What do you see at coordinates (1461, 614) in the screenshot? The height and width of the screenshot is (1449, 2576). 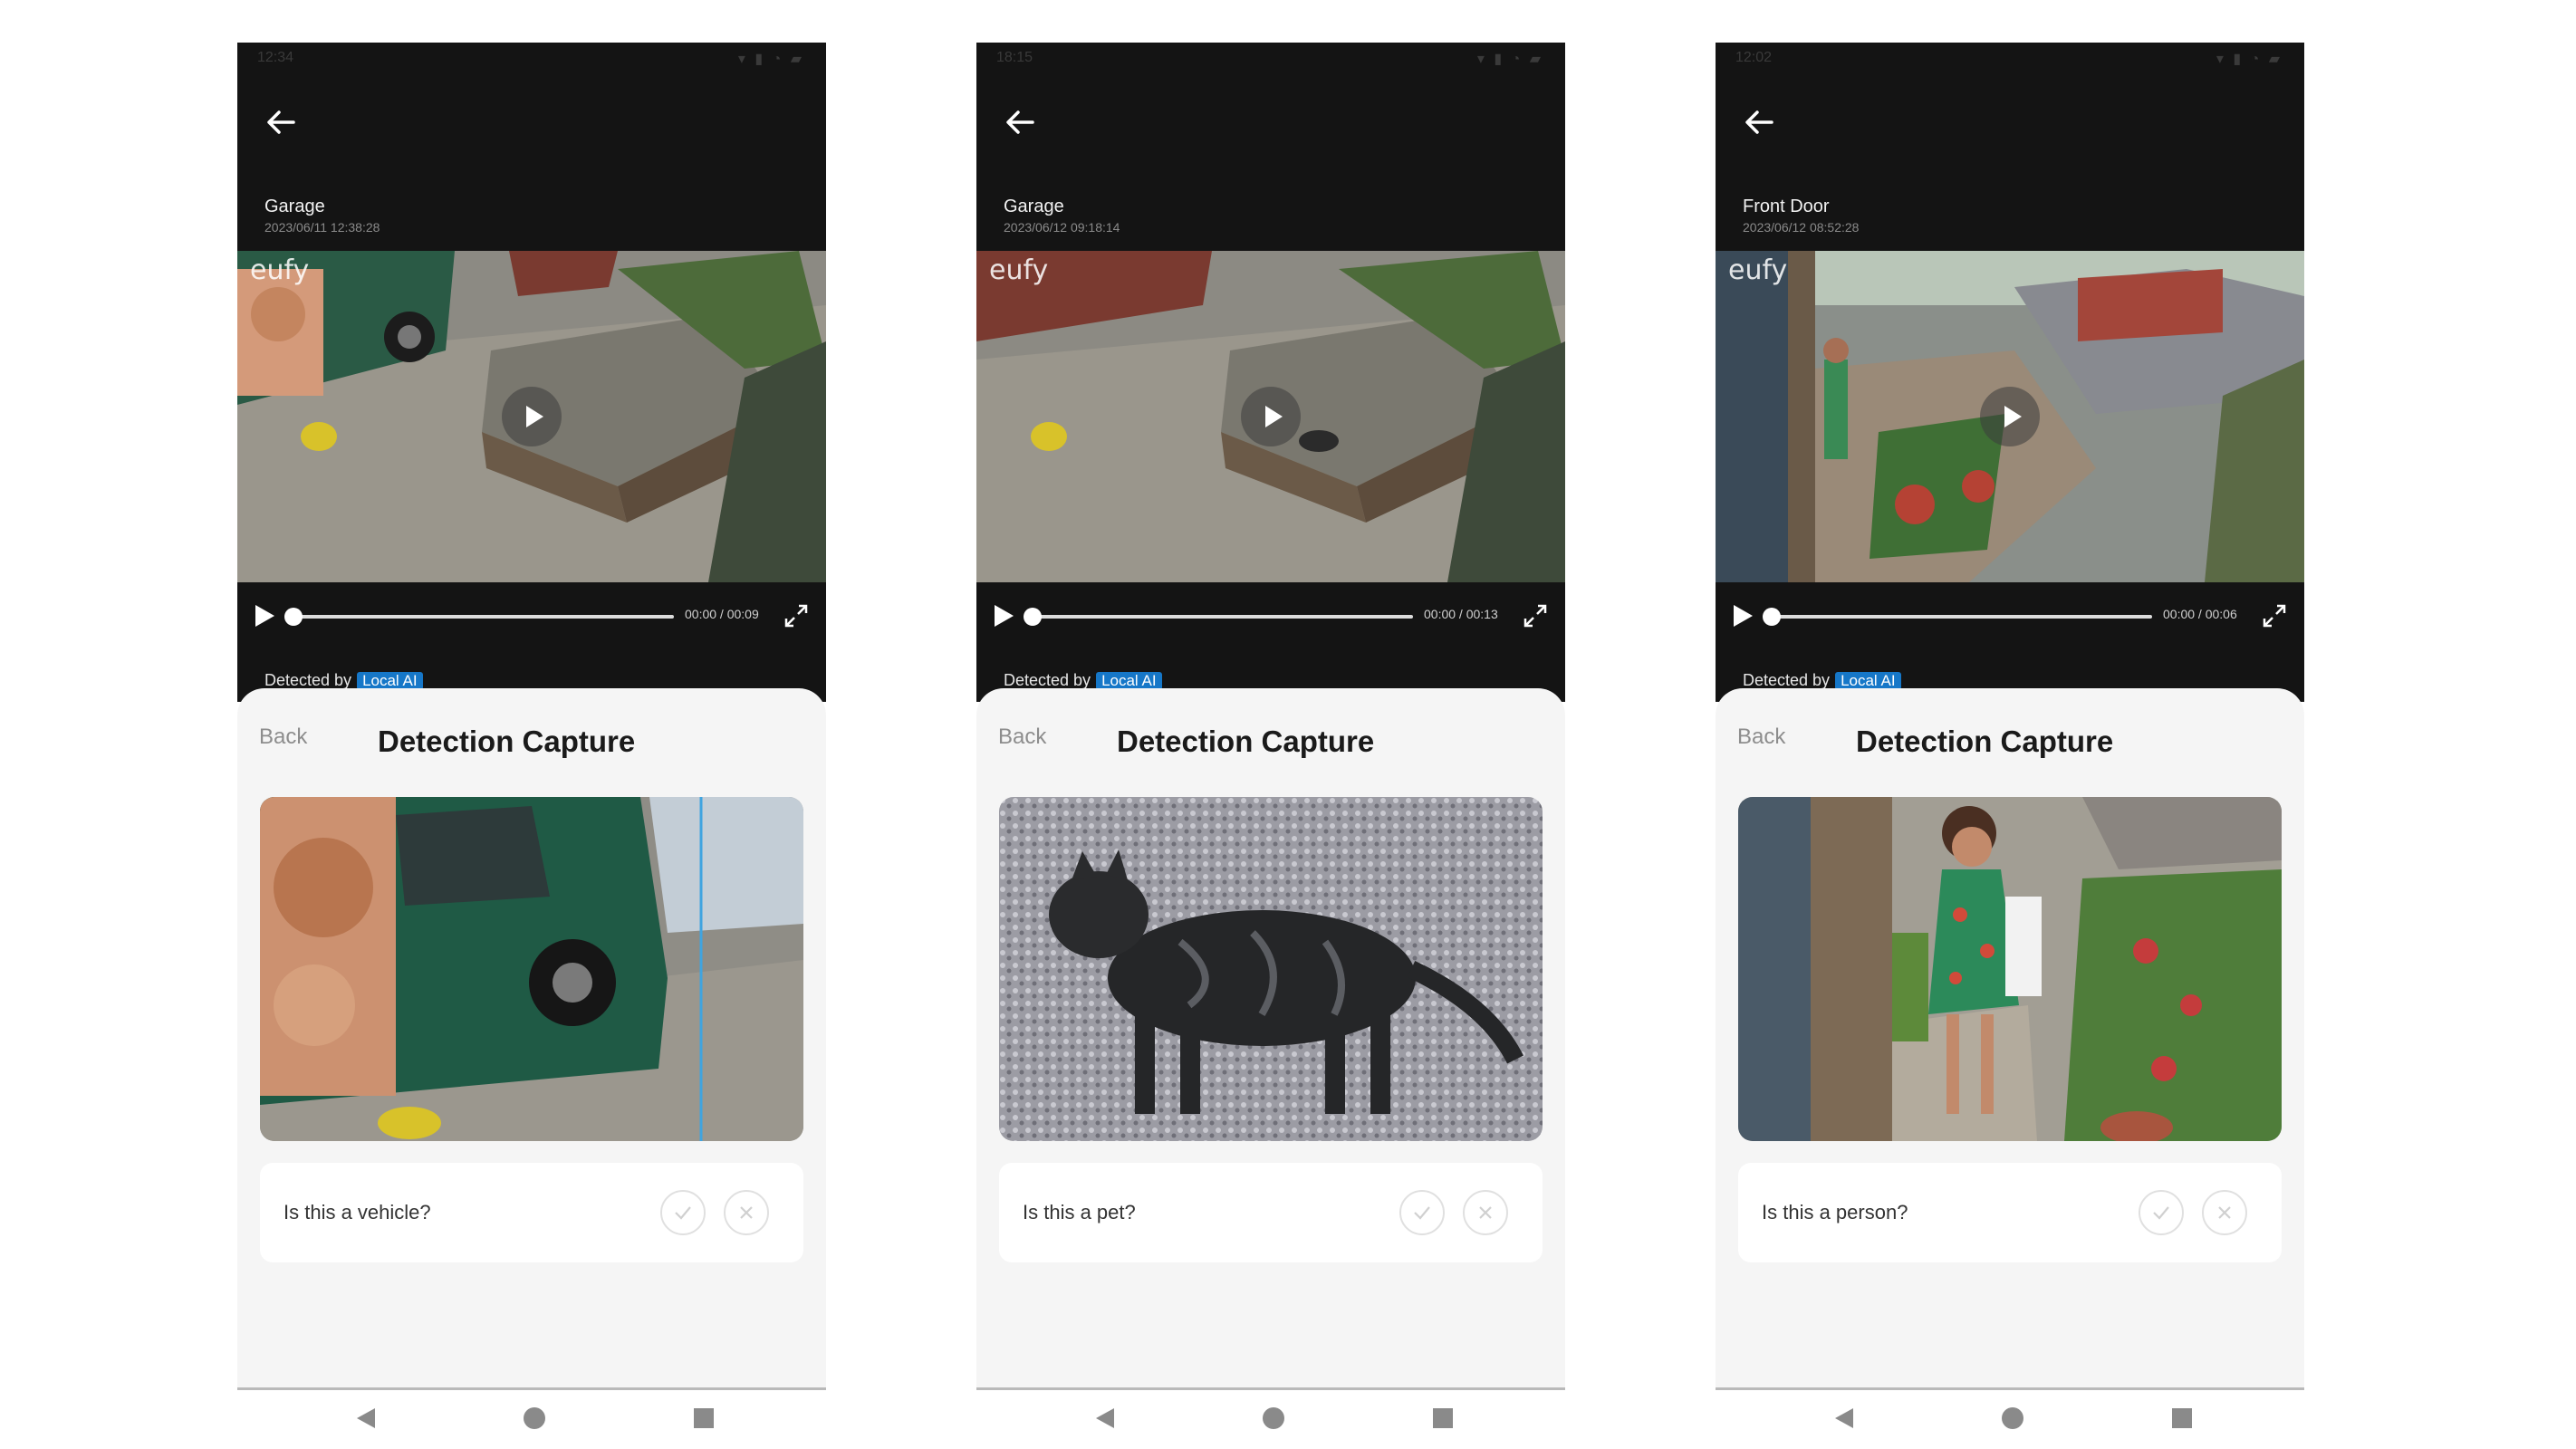 I see `video-timecode: 00:00 / 00:13` at bounding box center [1461, 614].